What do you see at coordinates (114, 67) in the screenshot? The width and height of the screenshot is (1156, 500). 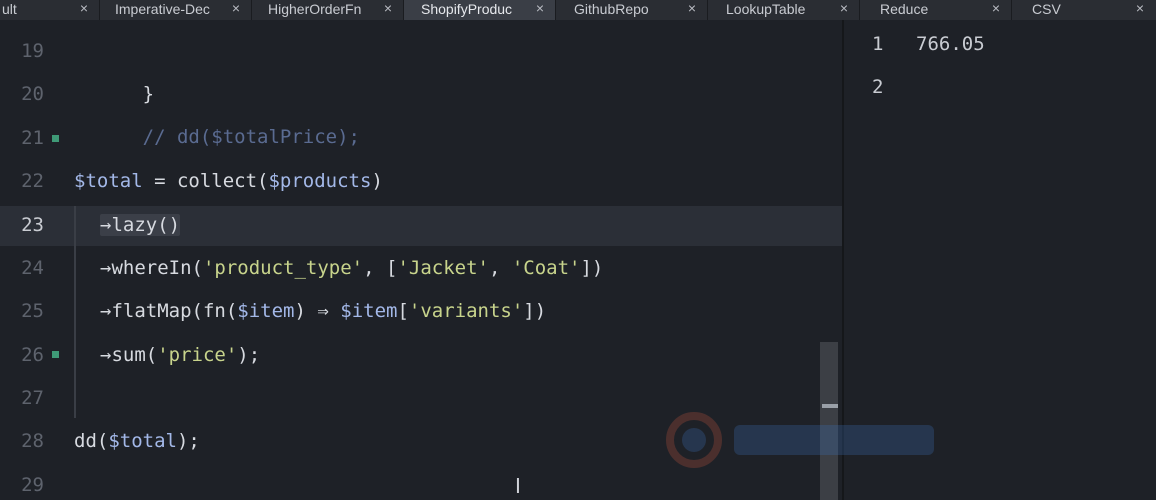 I see `code-line-19: }` at bounding box center [114, 67].